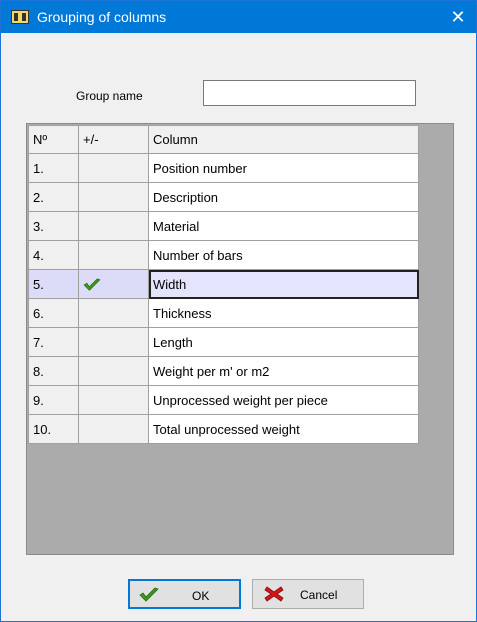  What do you see at coordinates (53, 226) in the screenshot?
I see `row-number: 3.` at bounding box center [53, 226].